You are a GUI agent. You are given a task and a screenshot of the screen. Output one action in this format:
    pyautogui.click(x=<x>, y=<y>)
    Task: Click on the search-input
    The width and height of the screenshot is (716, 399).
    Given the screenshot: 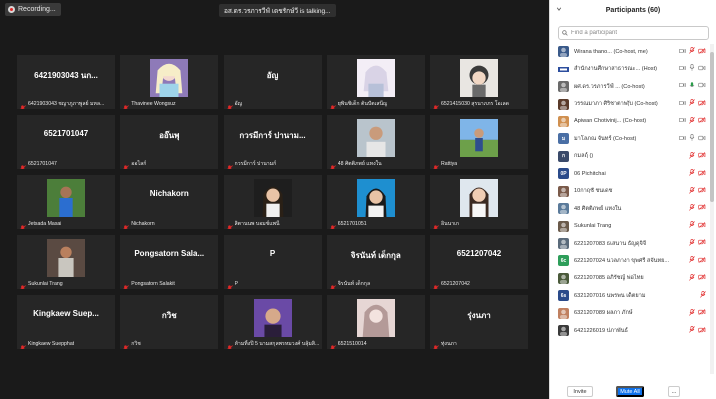 What is the action you would take?
    pyautogui.click(x=636, y=33)
    